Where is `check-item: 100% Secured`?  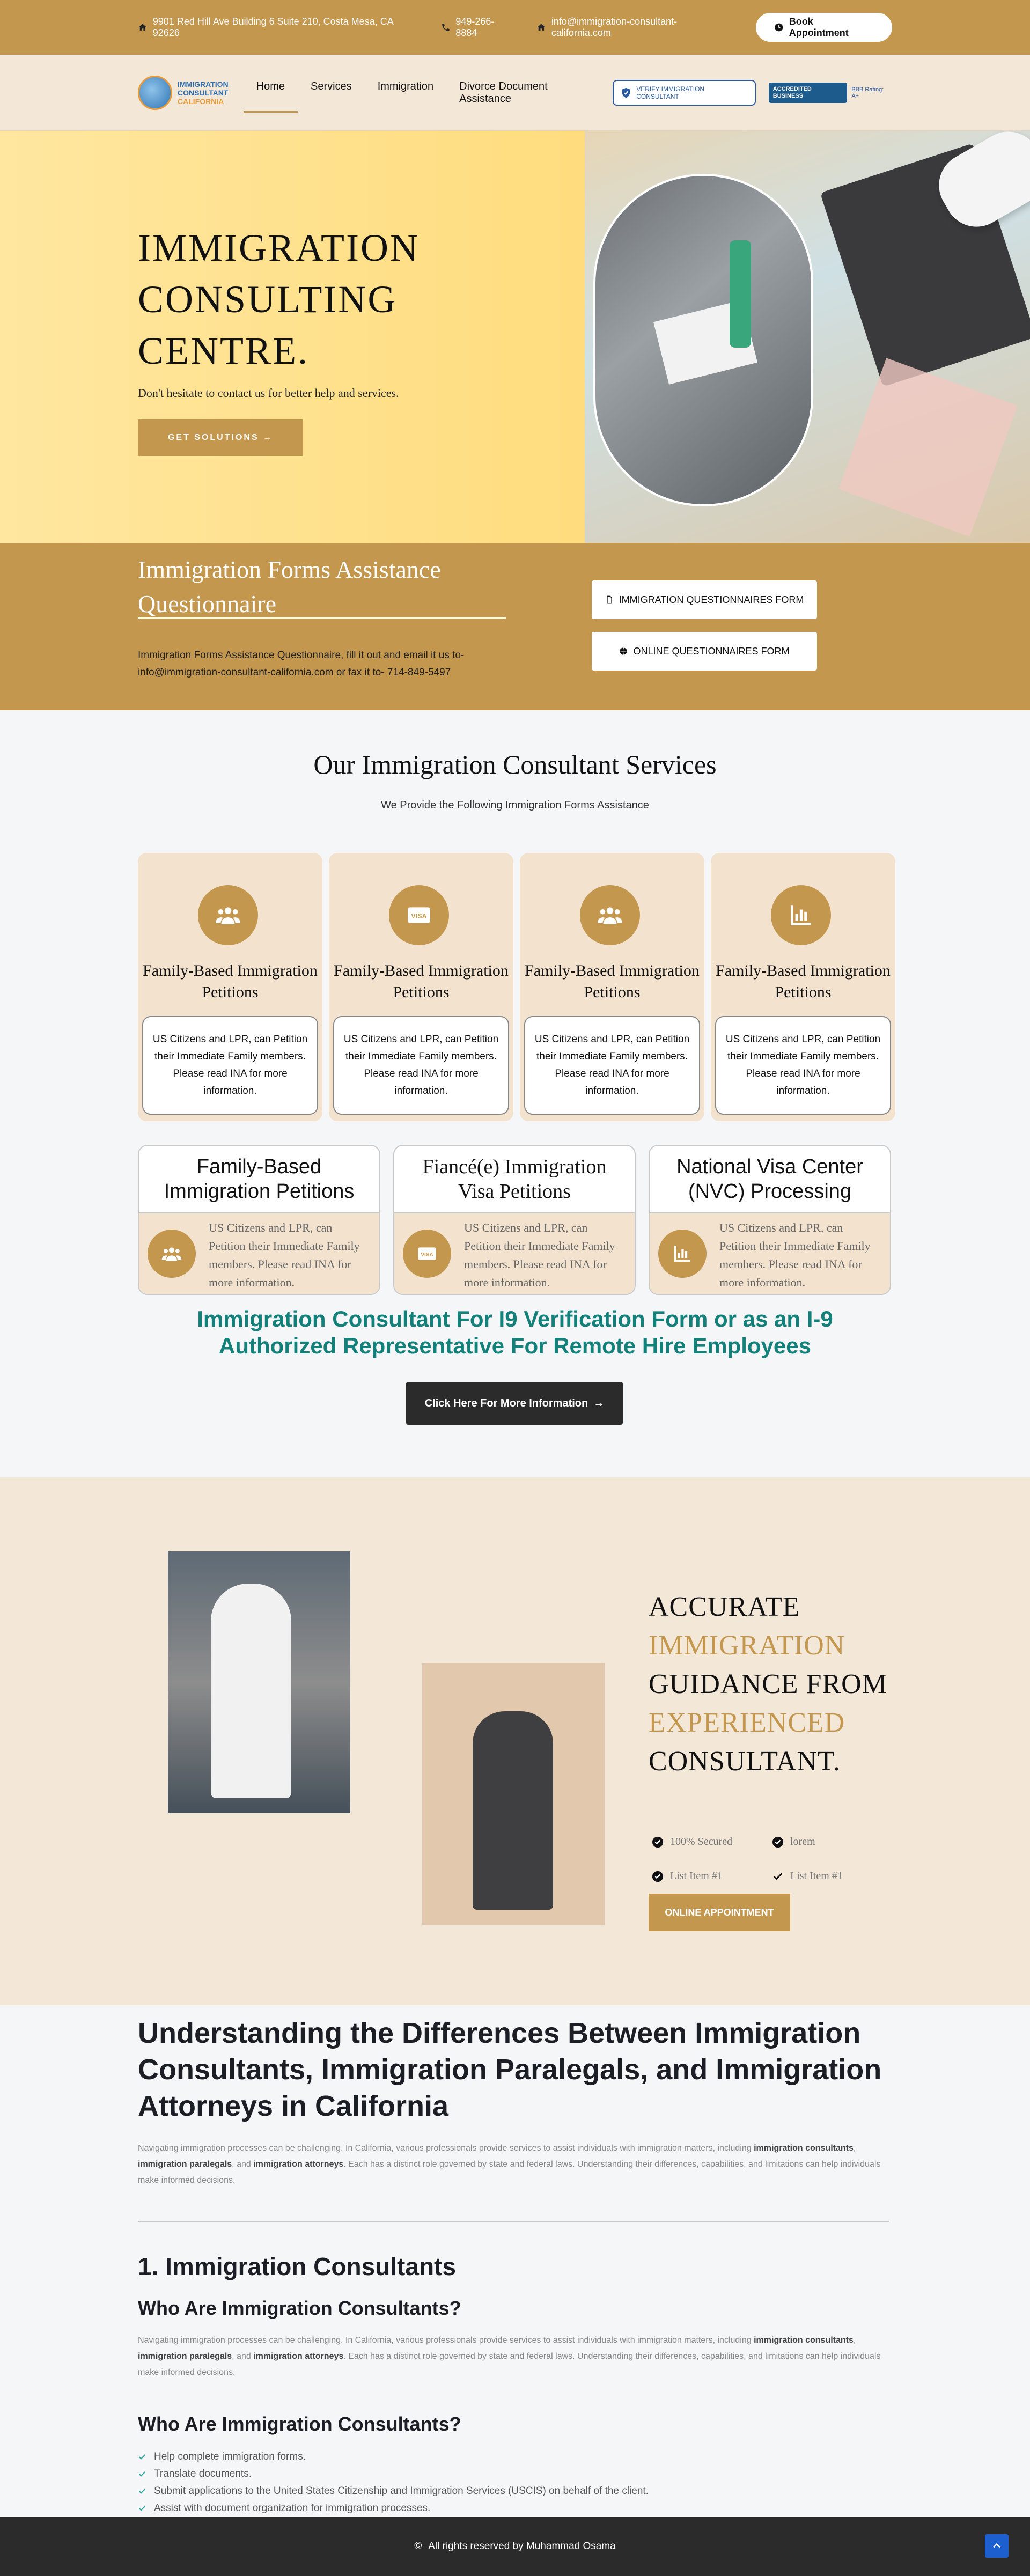 check-item: 100% Secured is located at coordinates (692, 1842).